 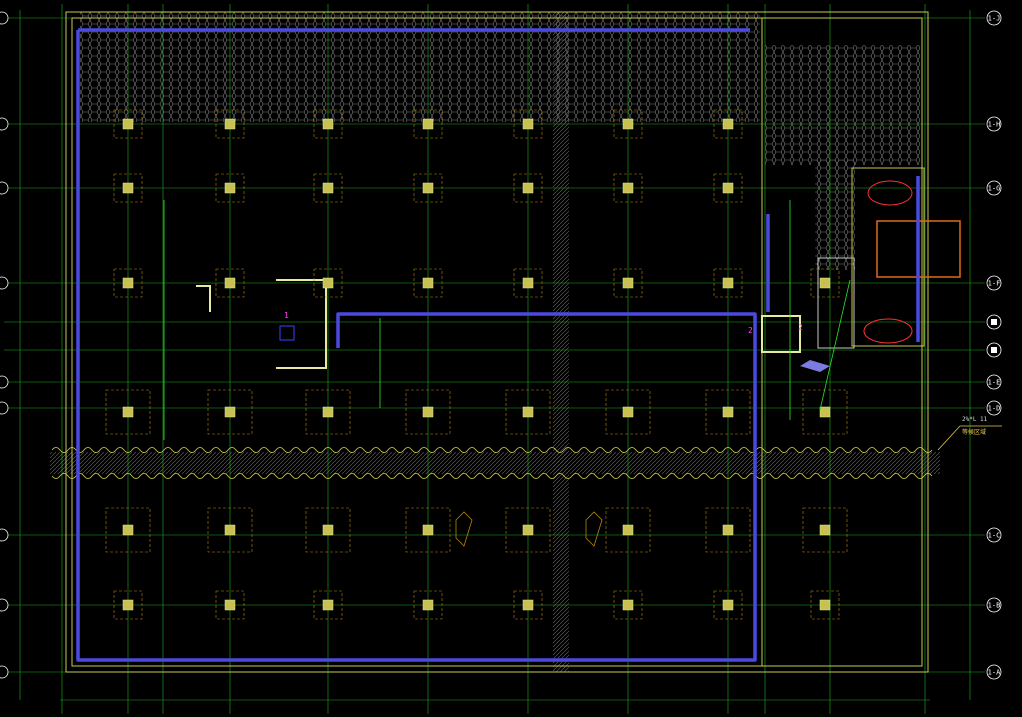 I want to click on axis-label-right: 1-F, so click(x=994, y=284).